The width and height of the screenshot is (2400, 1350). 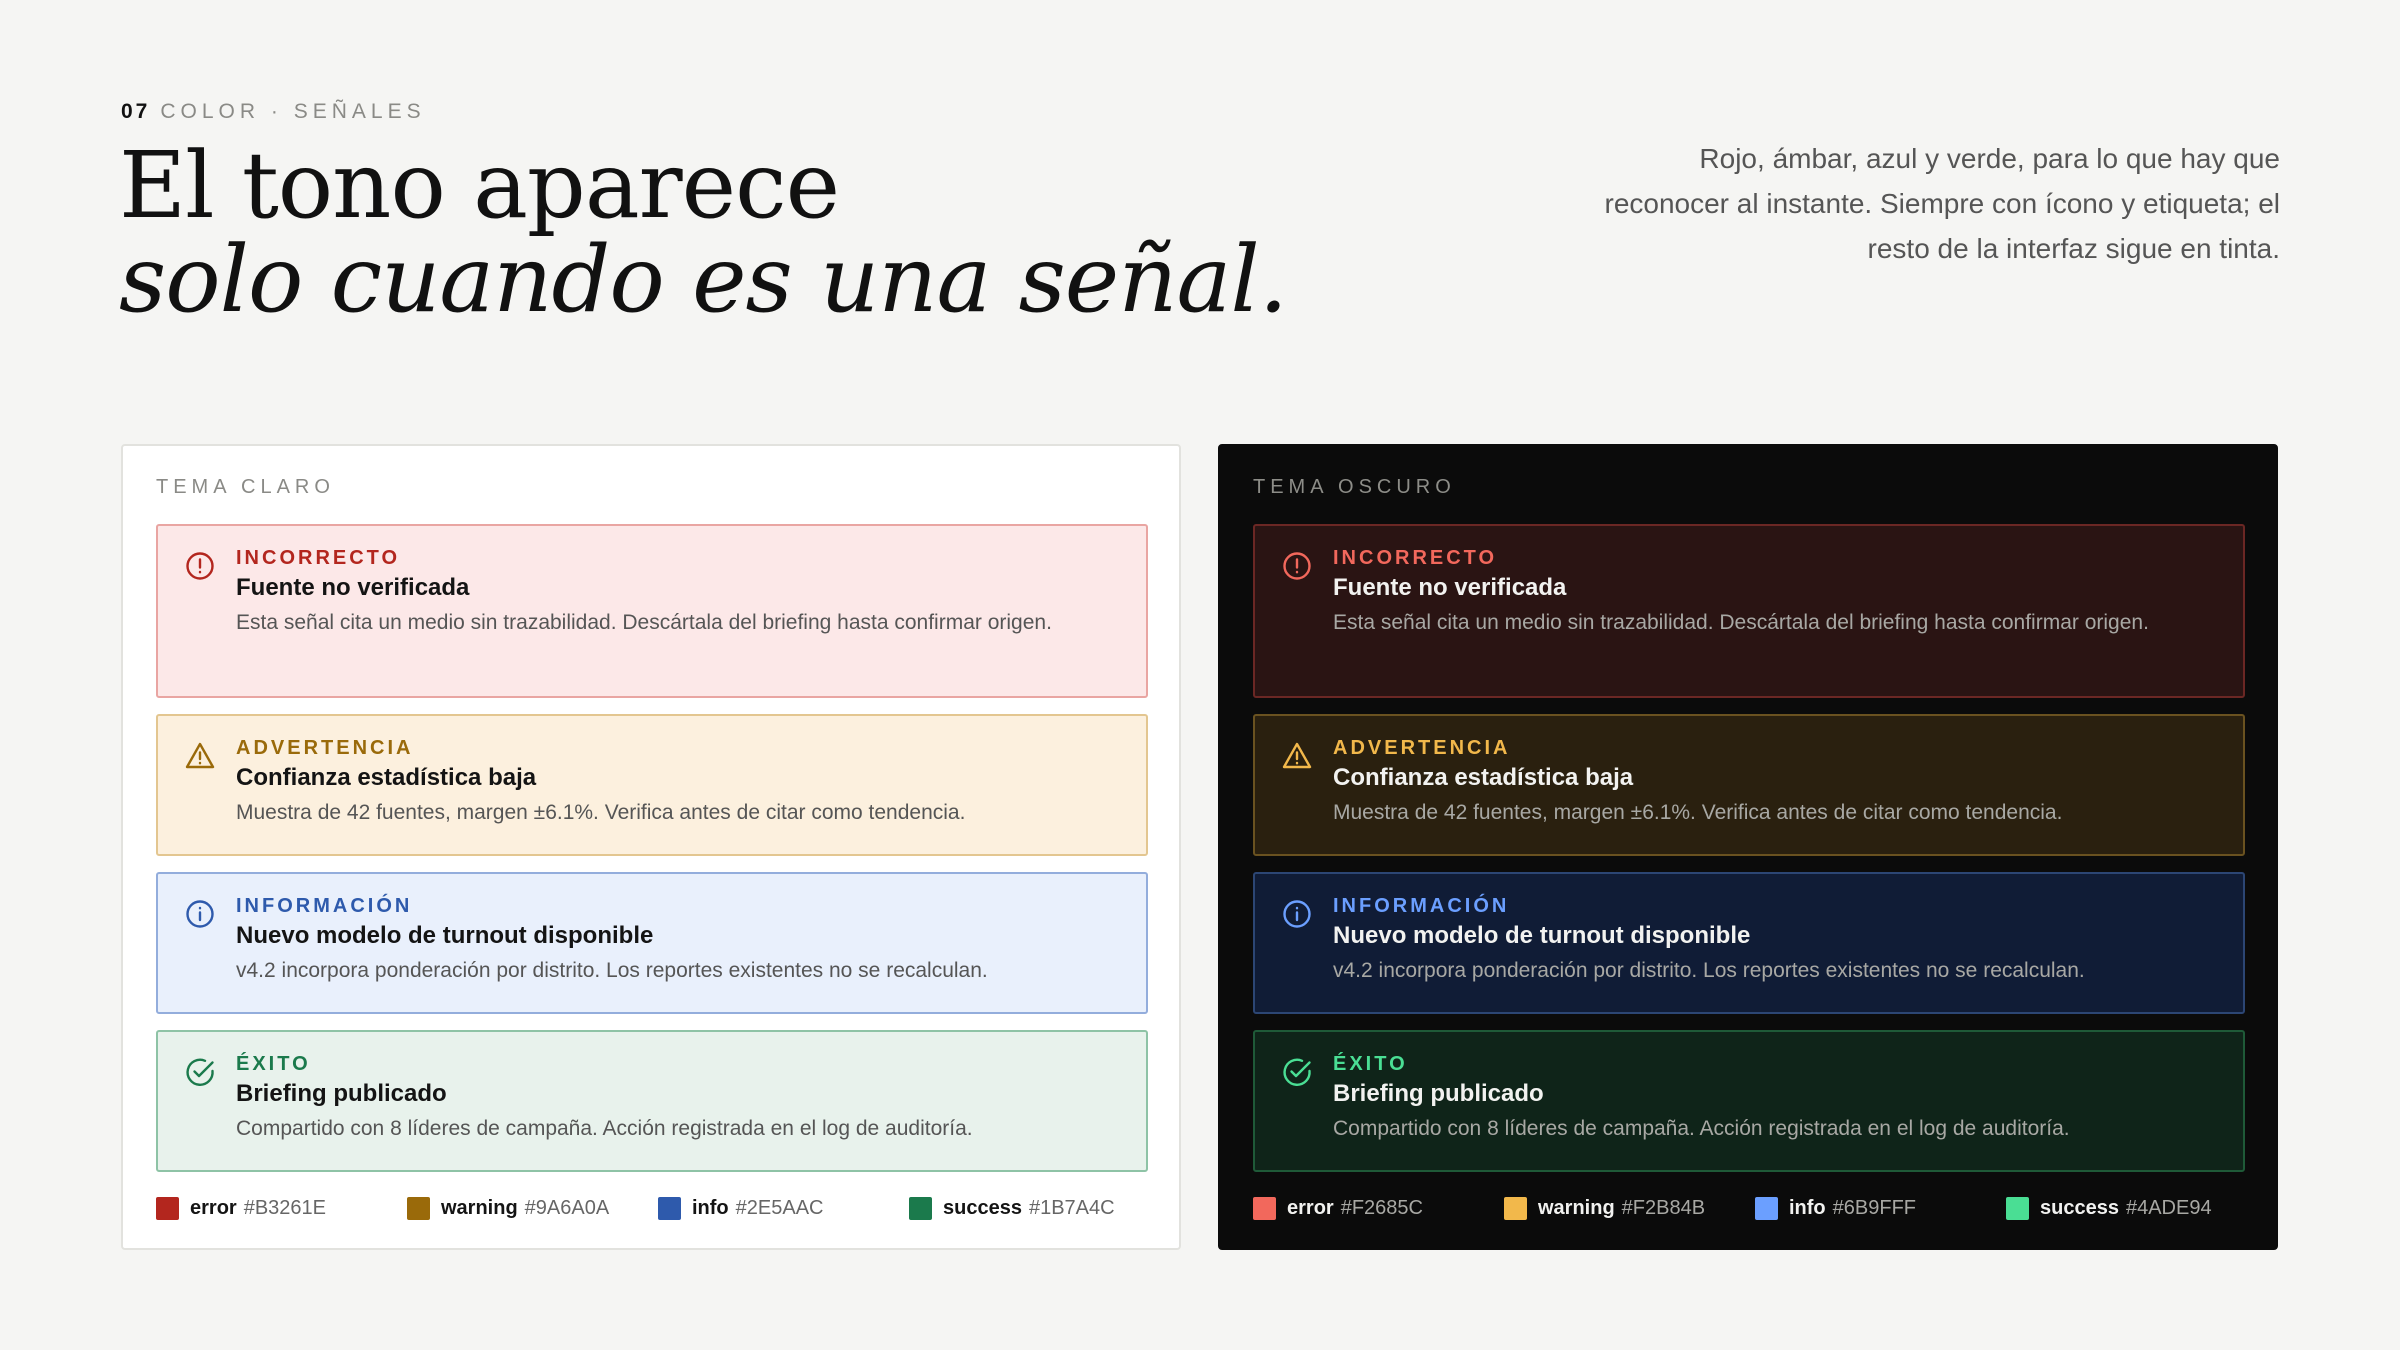 What do you see at coordinates (479, 185) in the screenshot?
I see `headline-line-1: El tono aparece` at bounding box center [479, 185].